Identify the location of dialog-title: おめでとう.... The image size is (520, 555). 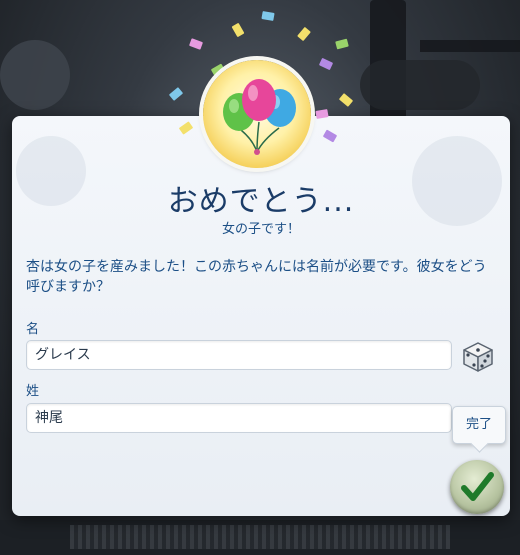
(261, 201).